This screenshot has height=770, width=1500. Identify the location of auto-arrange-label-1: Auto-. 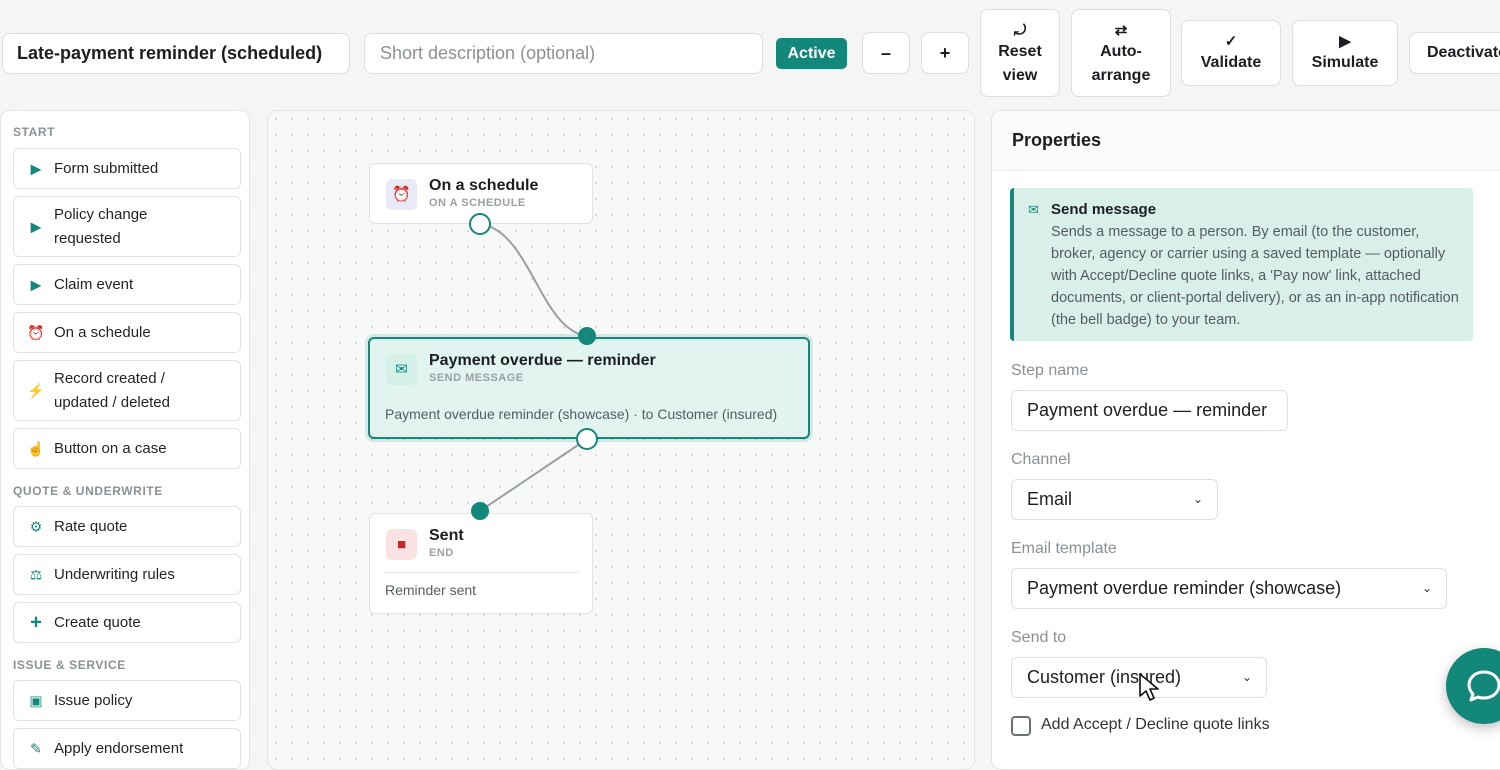
(1121, 51).